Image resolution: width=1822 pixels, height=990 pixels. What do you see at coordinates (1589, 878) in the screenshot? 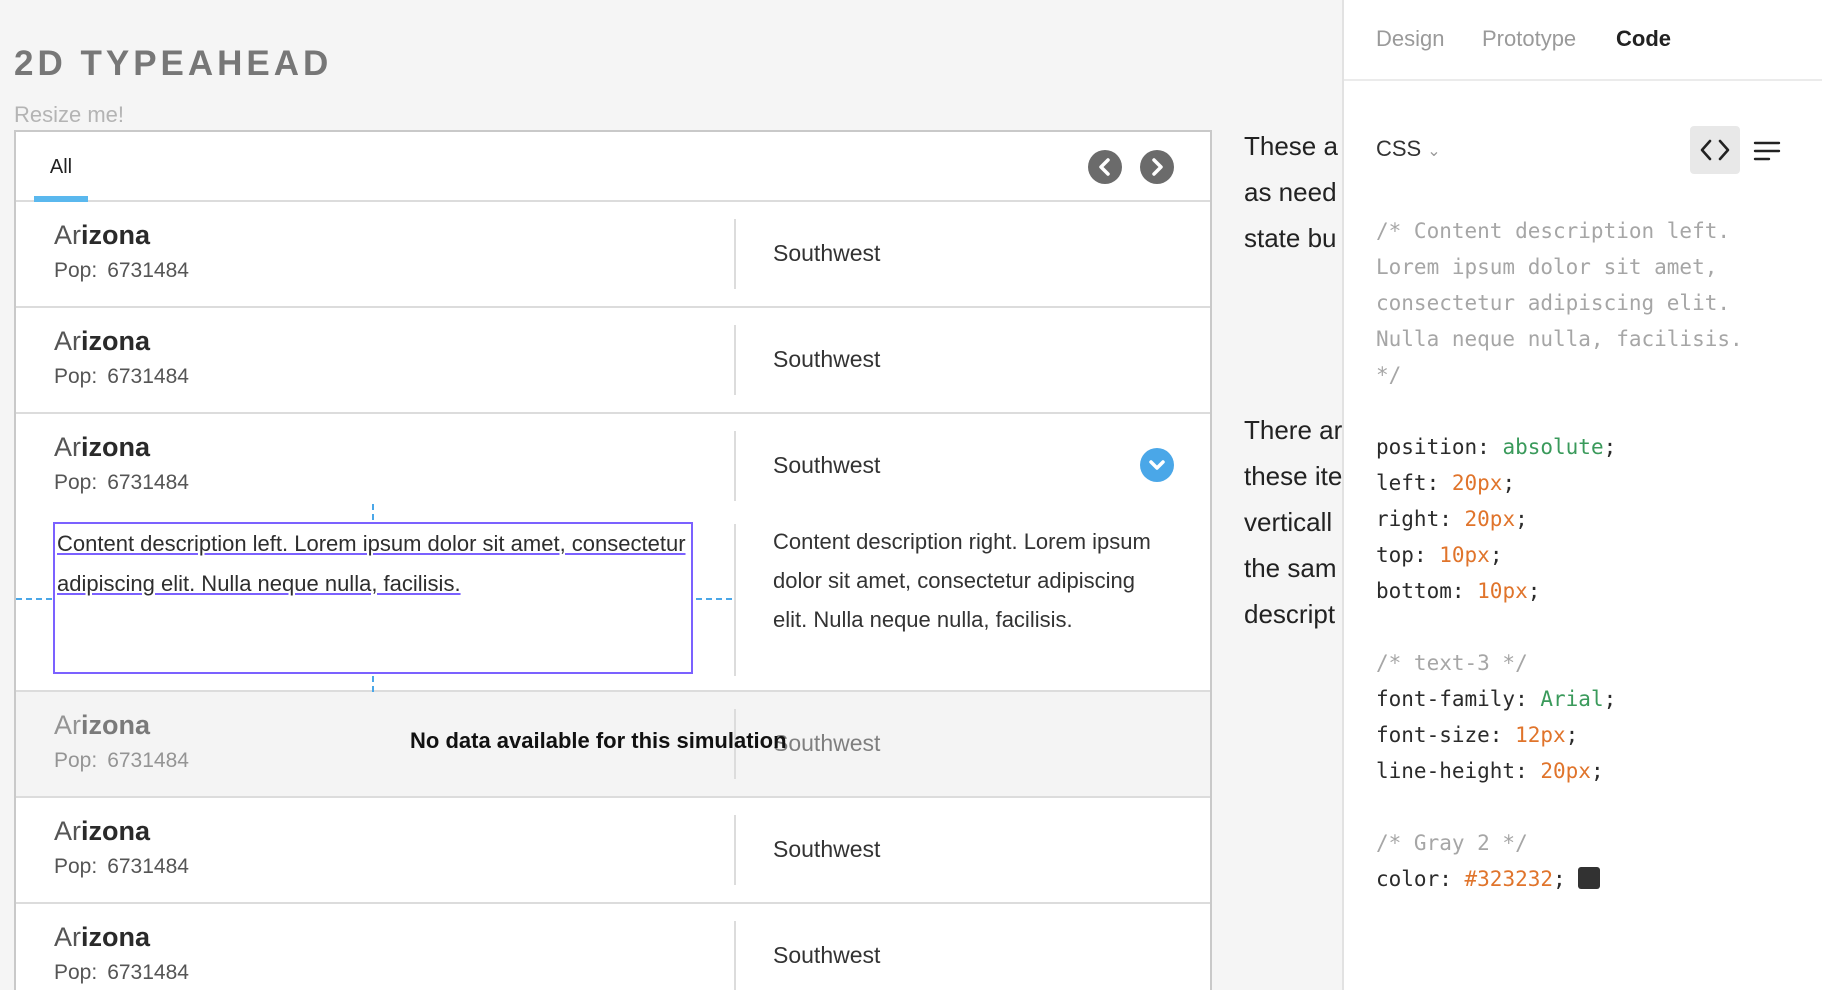
I see `color-swatch` at bounding box center [1589, 878].